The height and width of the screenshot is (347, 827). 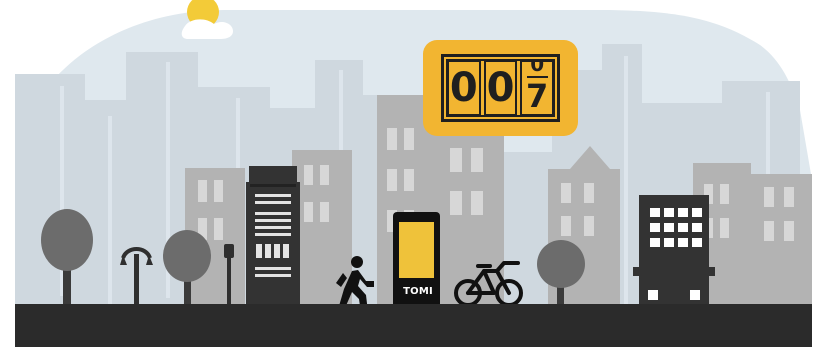 What do you see at coordinates (273, 235) in the screenshot?
I see `office-tower` at bounding box center [273, 235].